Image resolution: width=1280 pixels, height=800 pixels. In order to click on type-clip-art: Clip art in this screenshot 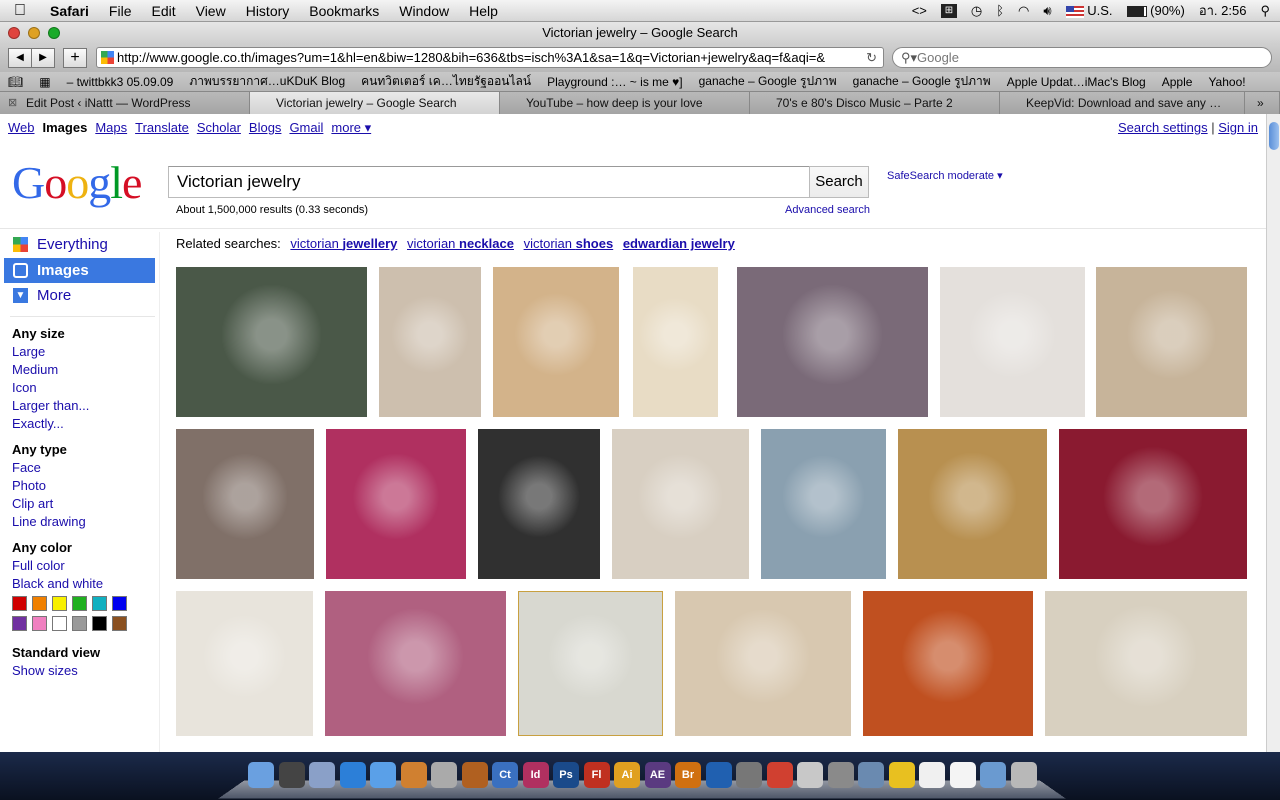, I will do `click(32, 503)`.